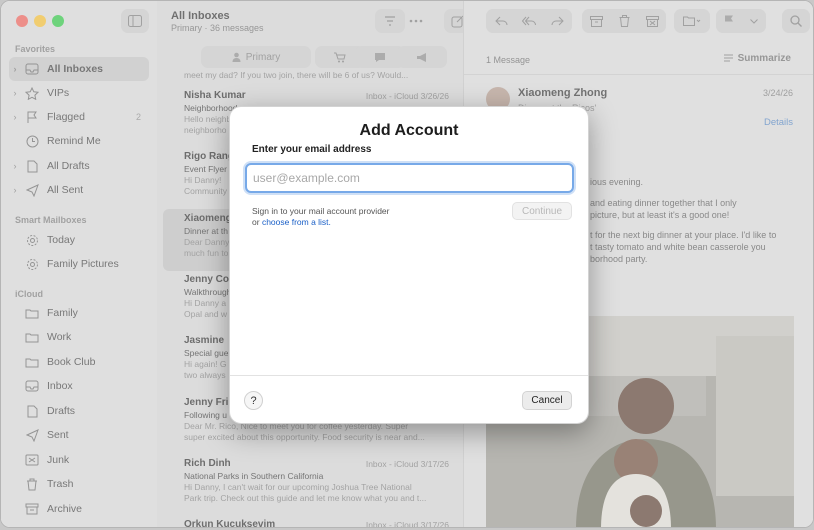  Describe the element at coordinates (409, 375) in the screenshot. I see `divider` at that location.